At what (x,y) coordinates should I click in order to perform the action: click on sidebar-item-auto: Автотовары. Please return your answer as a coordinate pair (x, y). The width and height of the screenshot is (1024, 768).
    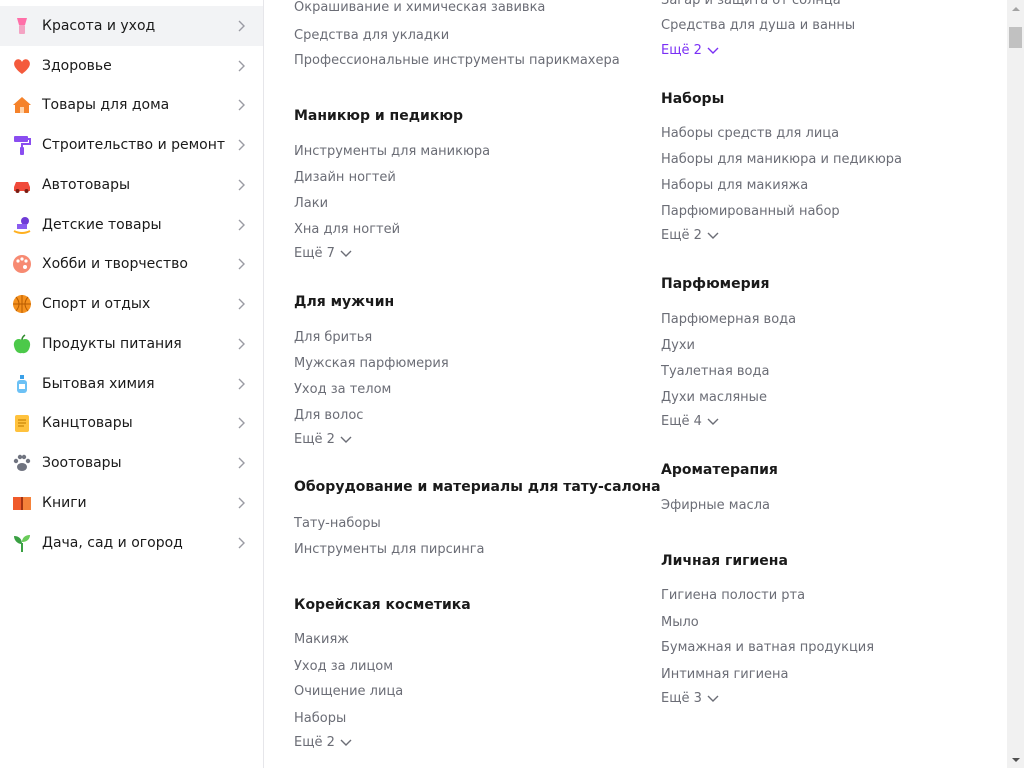
    Looking at the image, I should click on (131, 185).